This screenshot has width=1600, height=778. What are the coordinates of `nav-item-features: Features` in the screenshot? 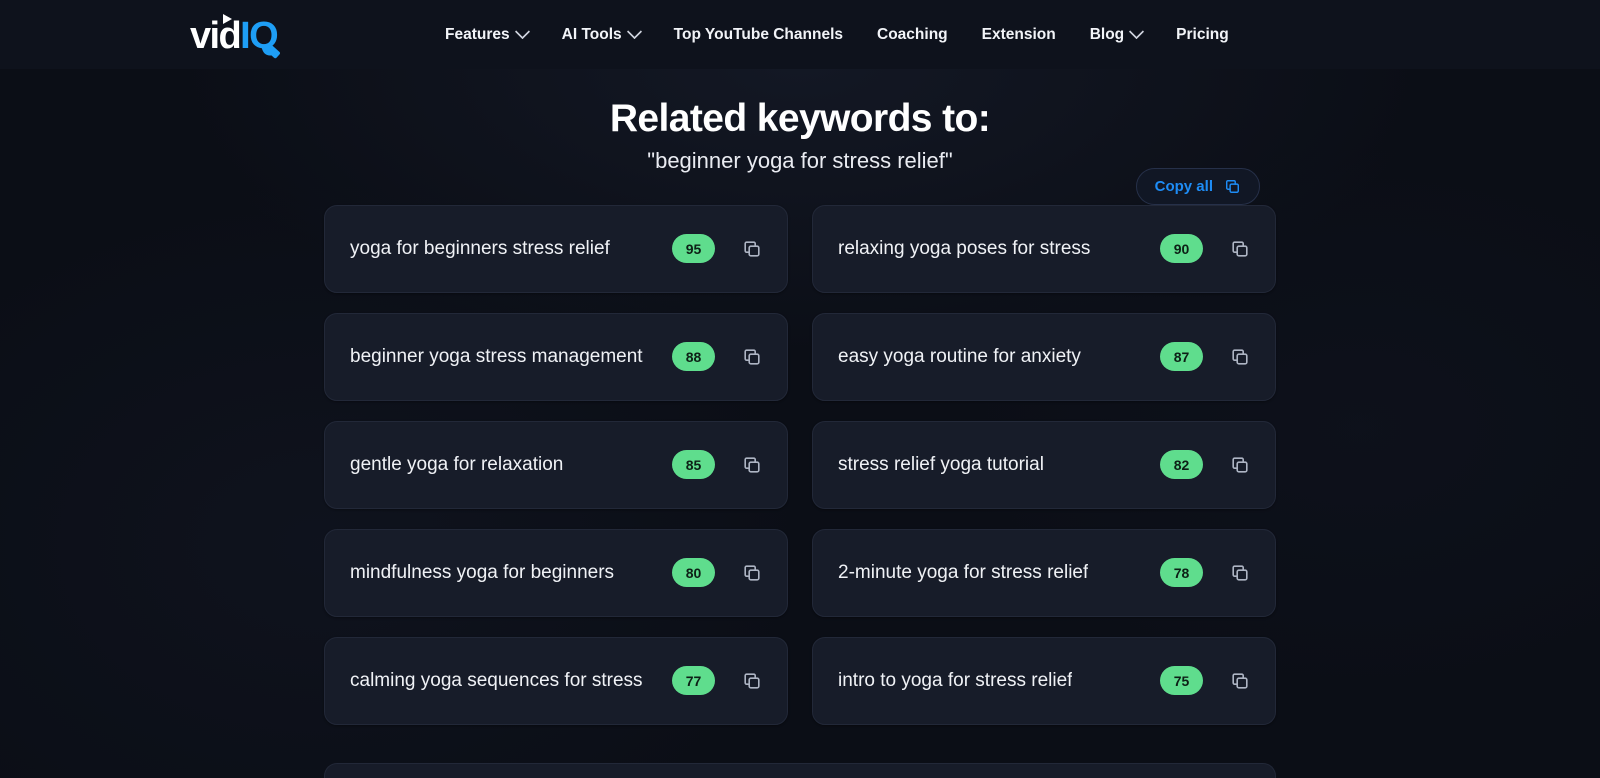 It's located at (487, 33).